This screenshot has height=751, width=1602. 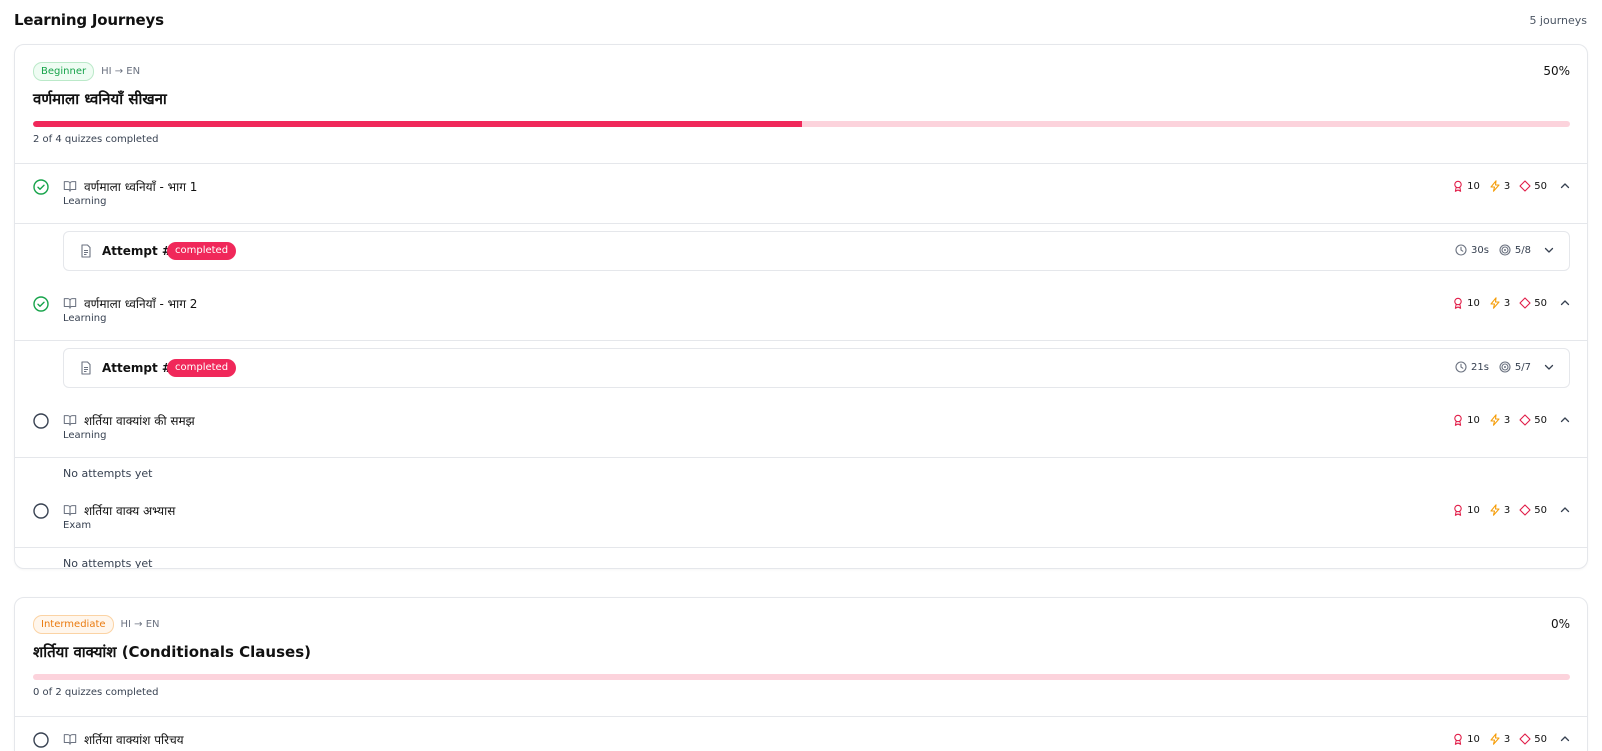 I want to click on clock-icon, so click(x=1461, y=250).